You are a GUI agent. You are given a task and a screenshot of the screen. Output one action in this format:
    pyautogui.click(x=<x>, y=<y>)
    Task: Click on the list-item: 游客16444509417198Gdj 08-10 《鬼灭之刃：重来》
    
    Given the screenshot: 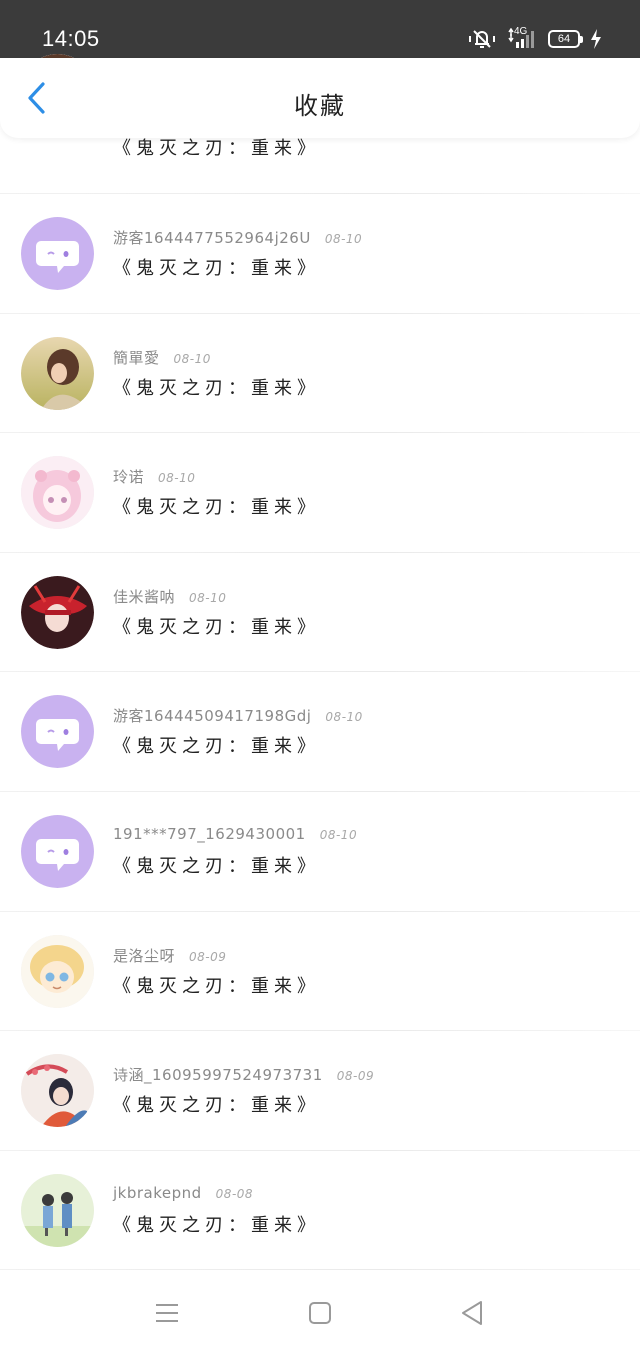 What is the action you would take?
    pyautogui.click(x=320, y=732)
    